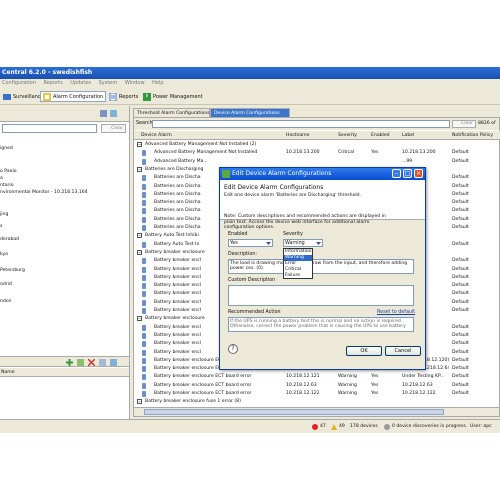  Describe the element at coordinates (4, 254) in the screenshot. I see `tree-item: kyo` at that location.